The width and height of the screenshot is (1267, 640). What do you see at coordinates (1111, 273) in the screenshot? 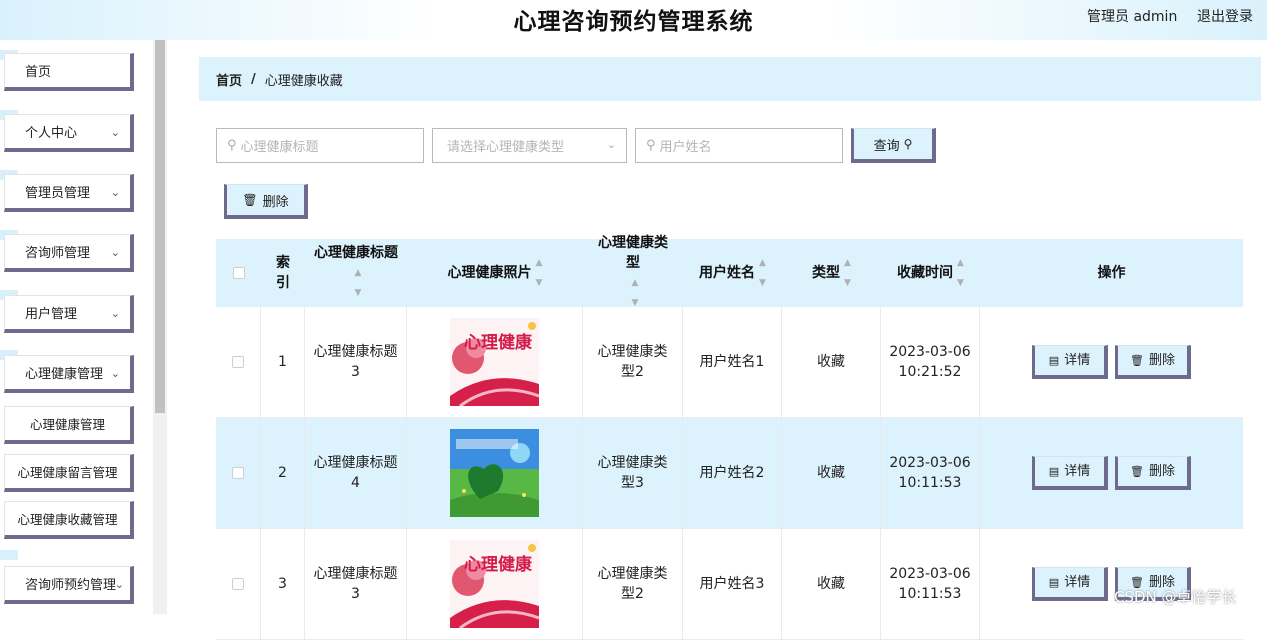
I see `col-header-ops: 操作` at bounding box center [1111, 273].